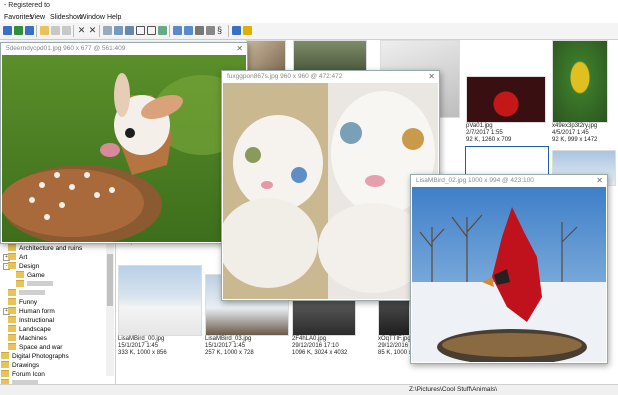  What do you see at coordinates (162, 30) in the screenshot?
I see `slideshow-icon` at bounding box center [162, 30].